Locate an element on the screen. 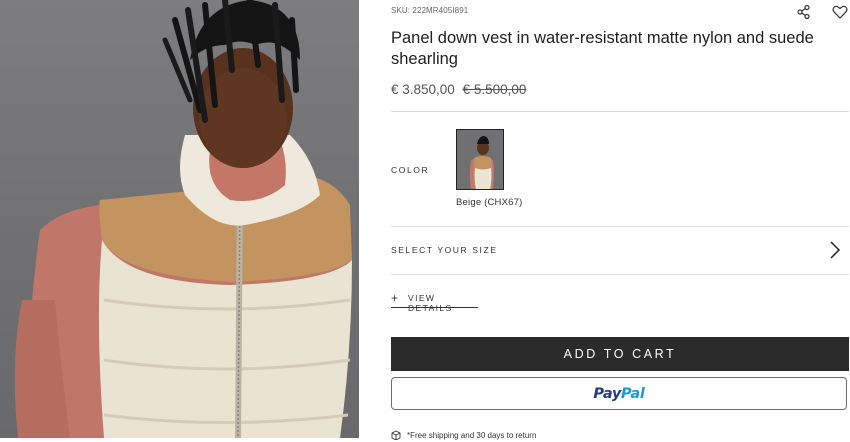  view-details-link: + VIEW DETAILS is located at coordinates (434, 302).